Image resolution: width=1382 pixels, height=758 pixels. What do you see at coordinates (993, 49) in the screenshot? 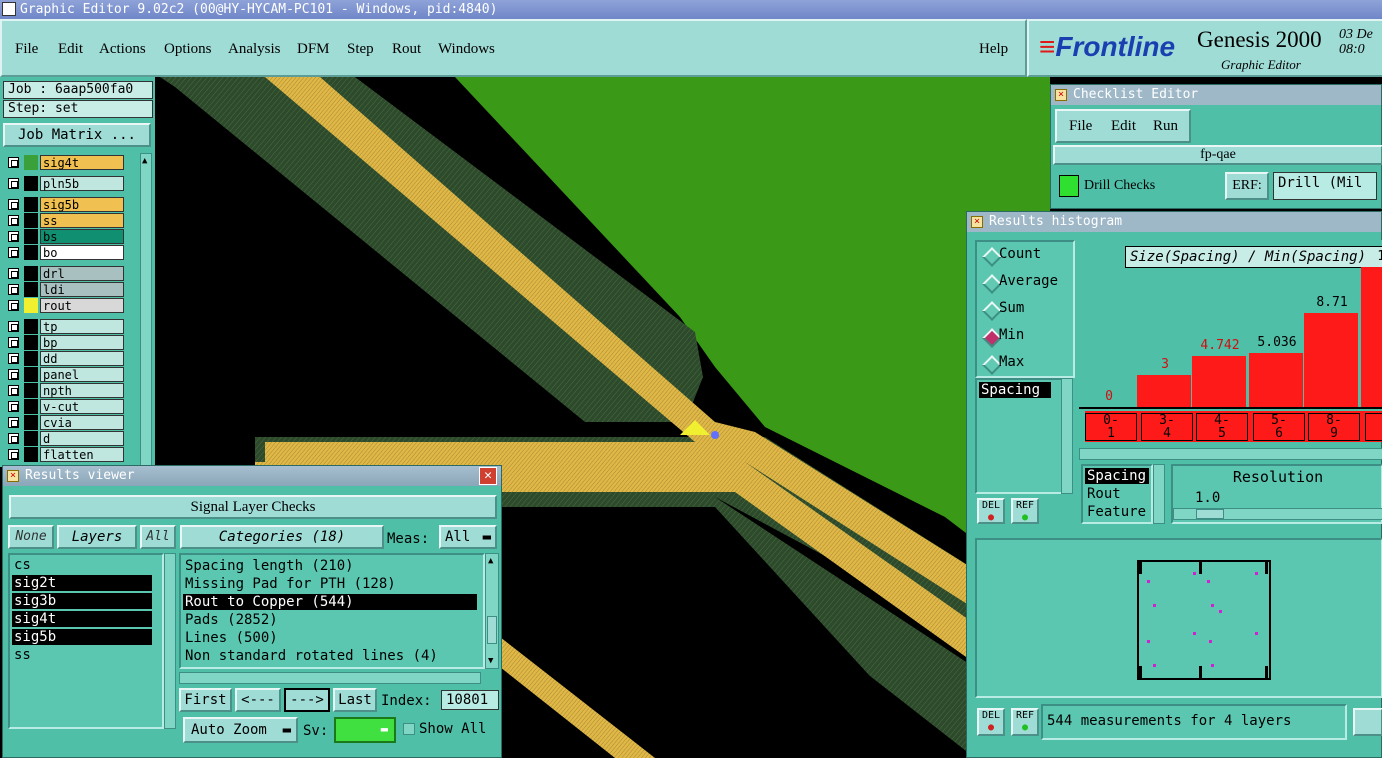
I see `menu-help: Help` at bounding box center [993, 49].